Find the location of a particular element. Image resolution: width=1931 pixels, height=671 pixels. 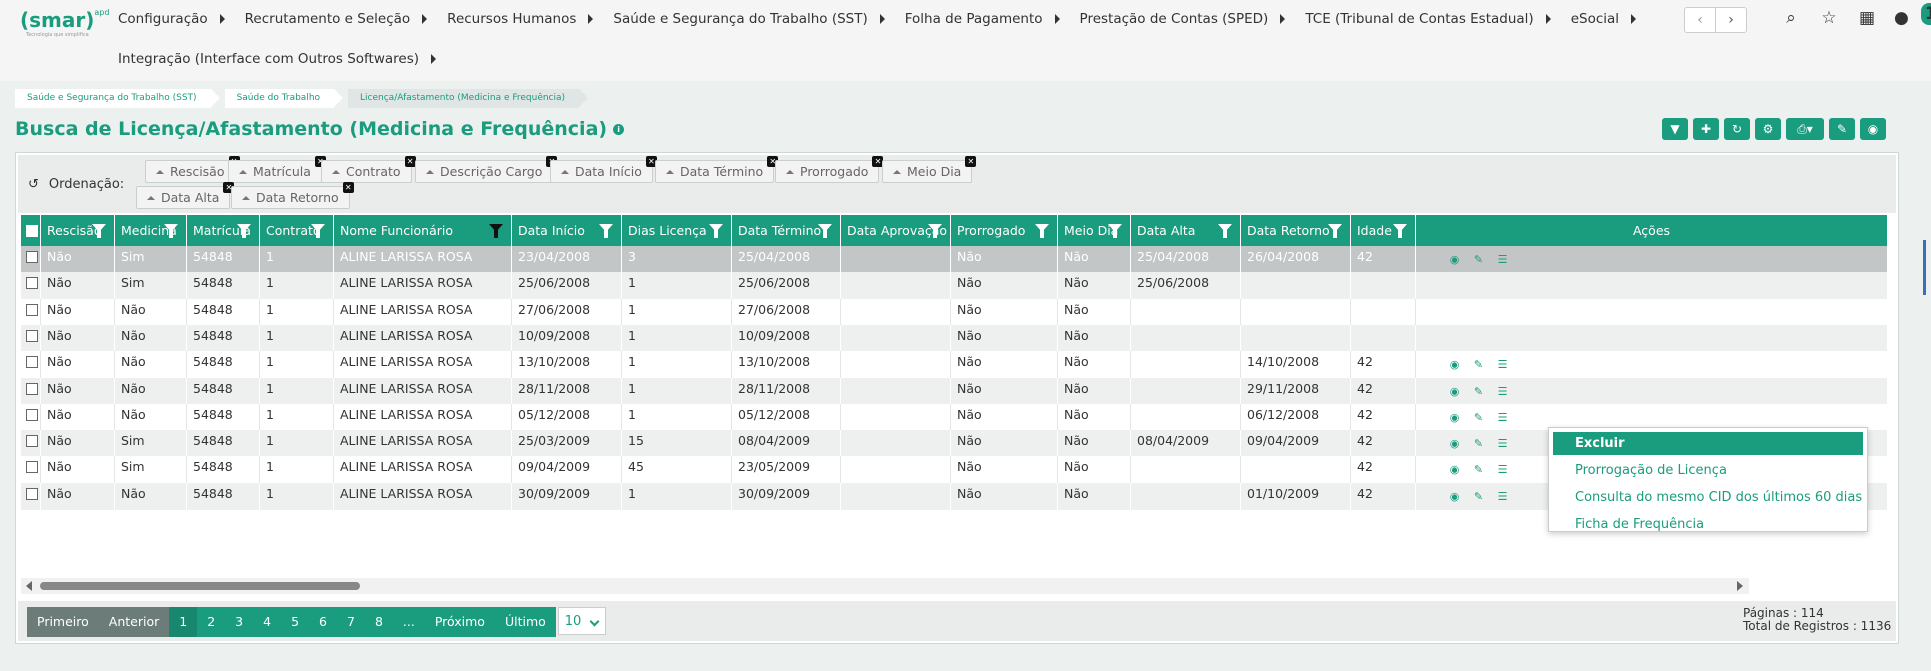

menu-item-recrutamento: Recrutamento e Seleção is located at coordinates (336, 19).